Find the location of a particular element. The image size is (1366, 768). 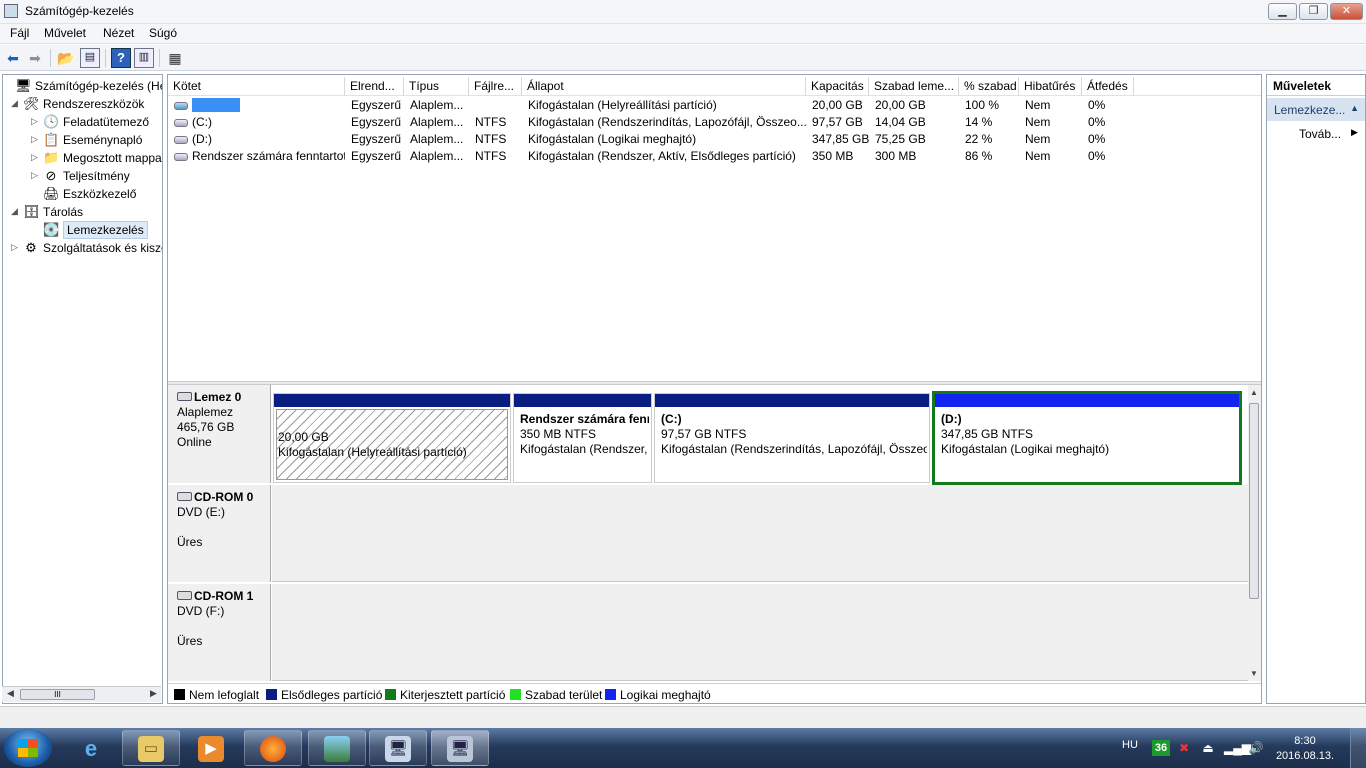

scroll-thumb is located at coordinates (1254, 501).